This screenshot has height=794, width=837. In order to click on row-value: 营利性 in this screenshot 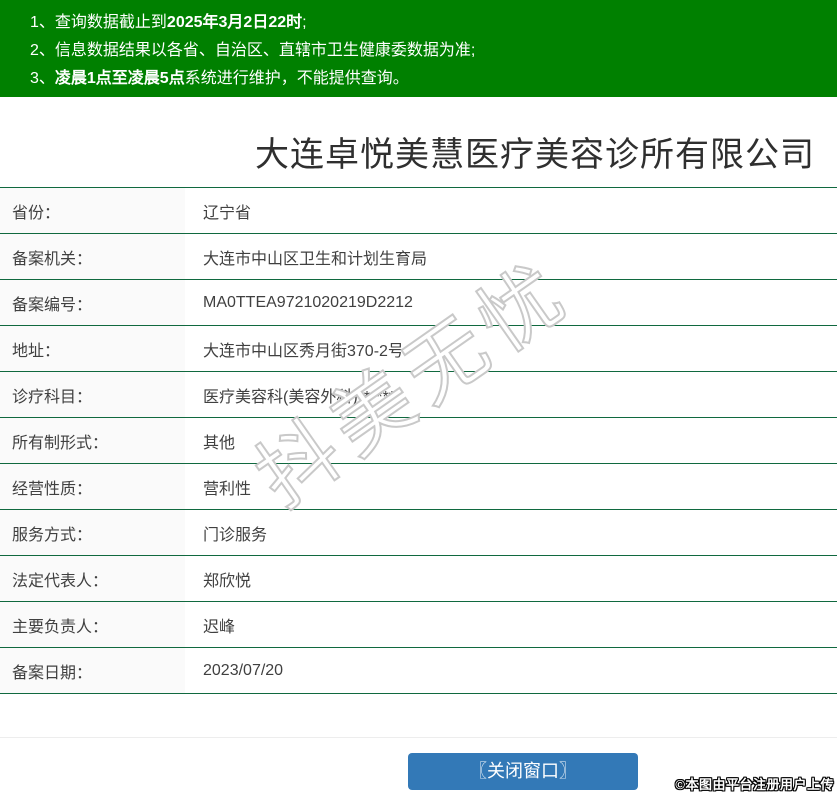, I will do `click(227, 489)`.